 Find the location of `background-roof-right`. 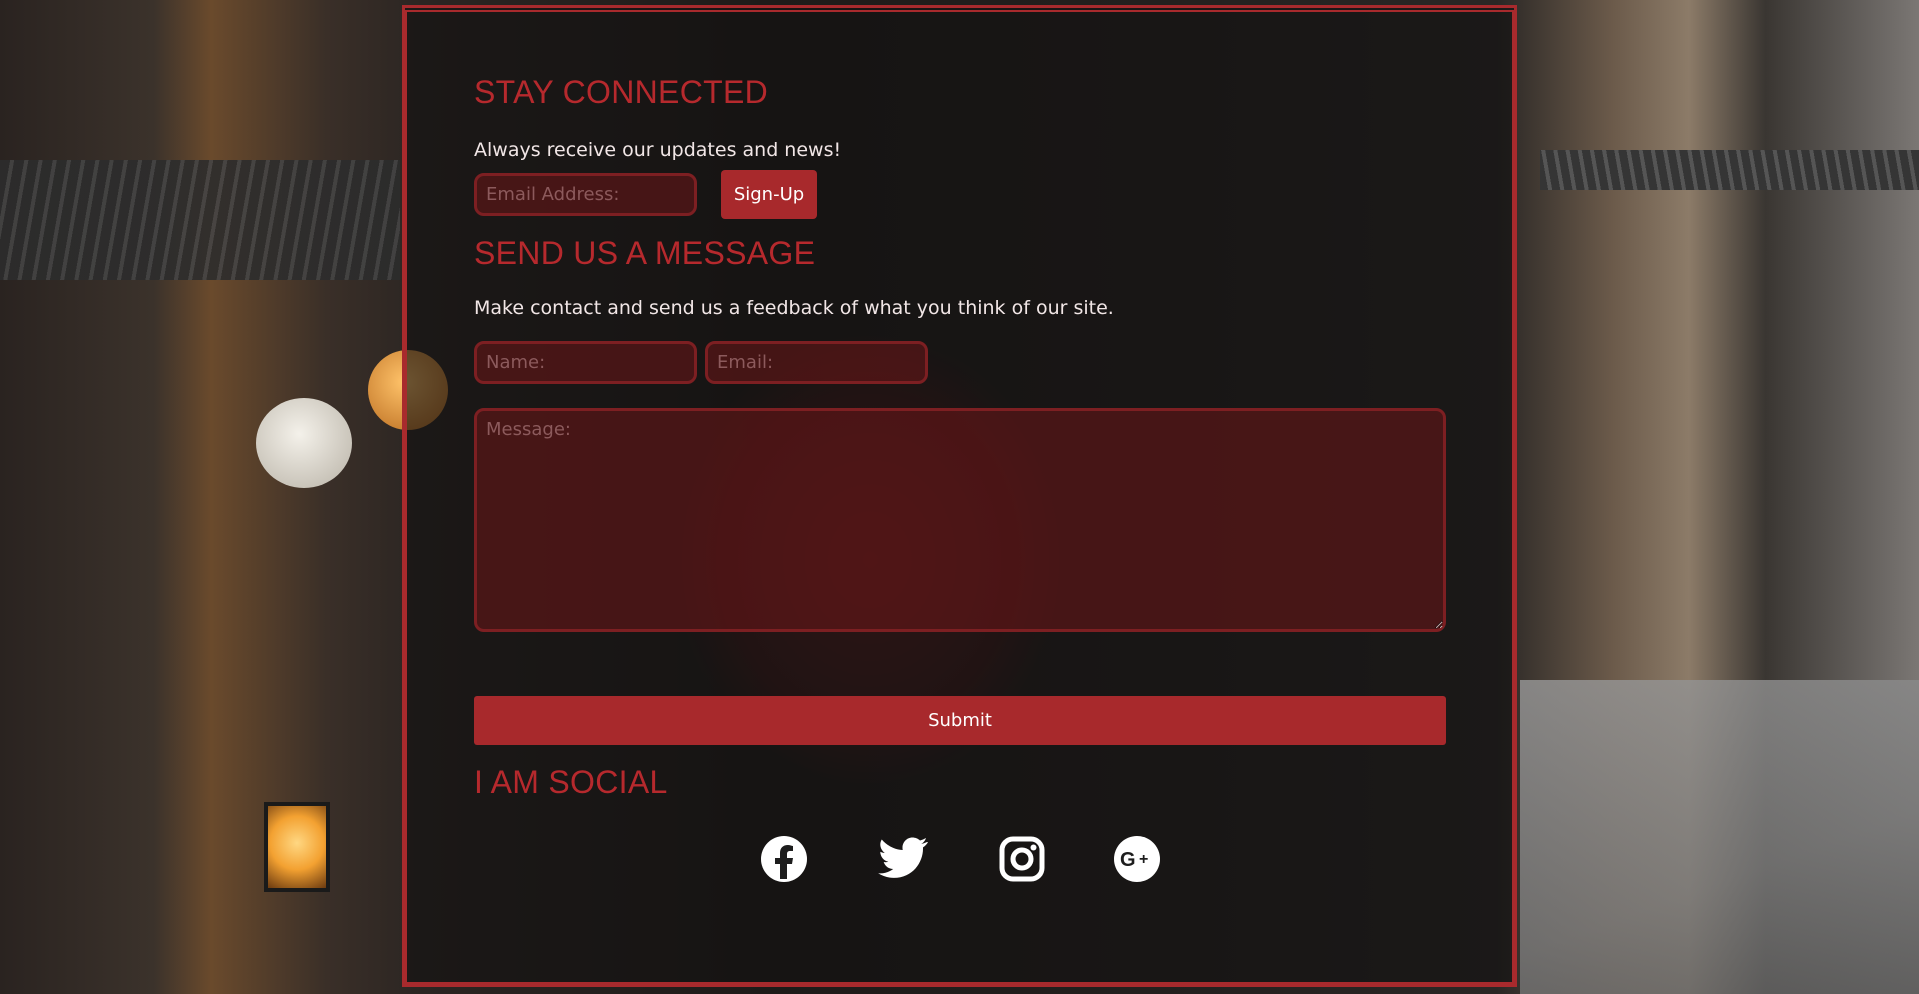

background-roof-right is located at coordinates (1729, 170).